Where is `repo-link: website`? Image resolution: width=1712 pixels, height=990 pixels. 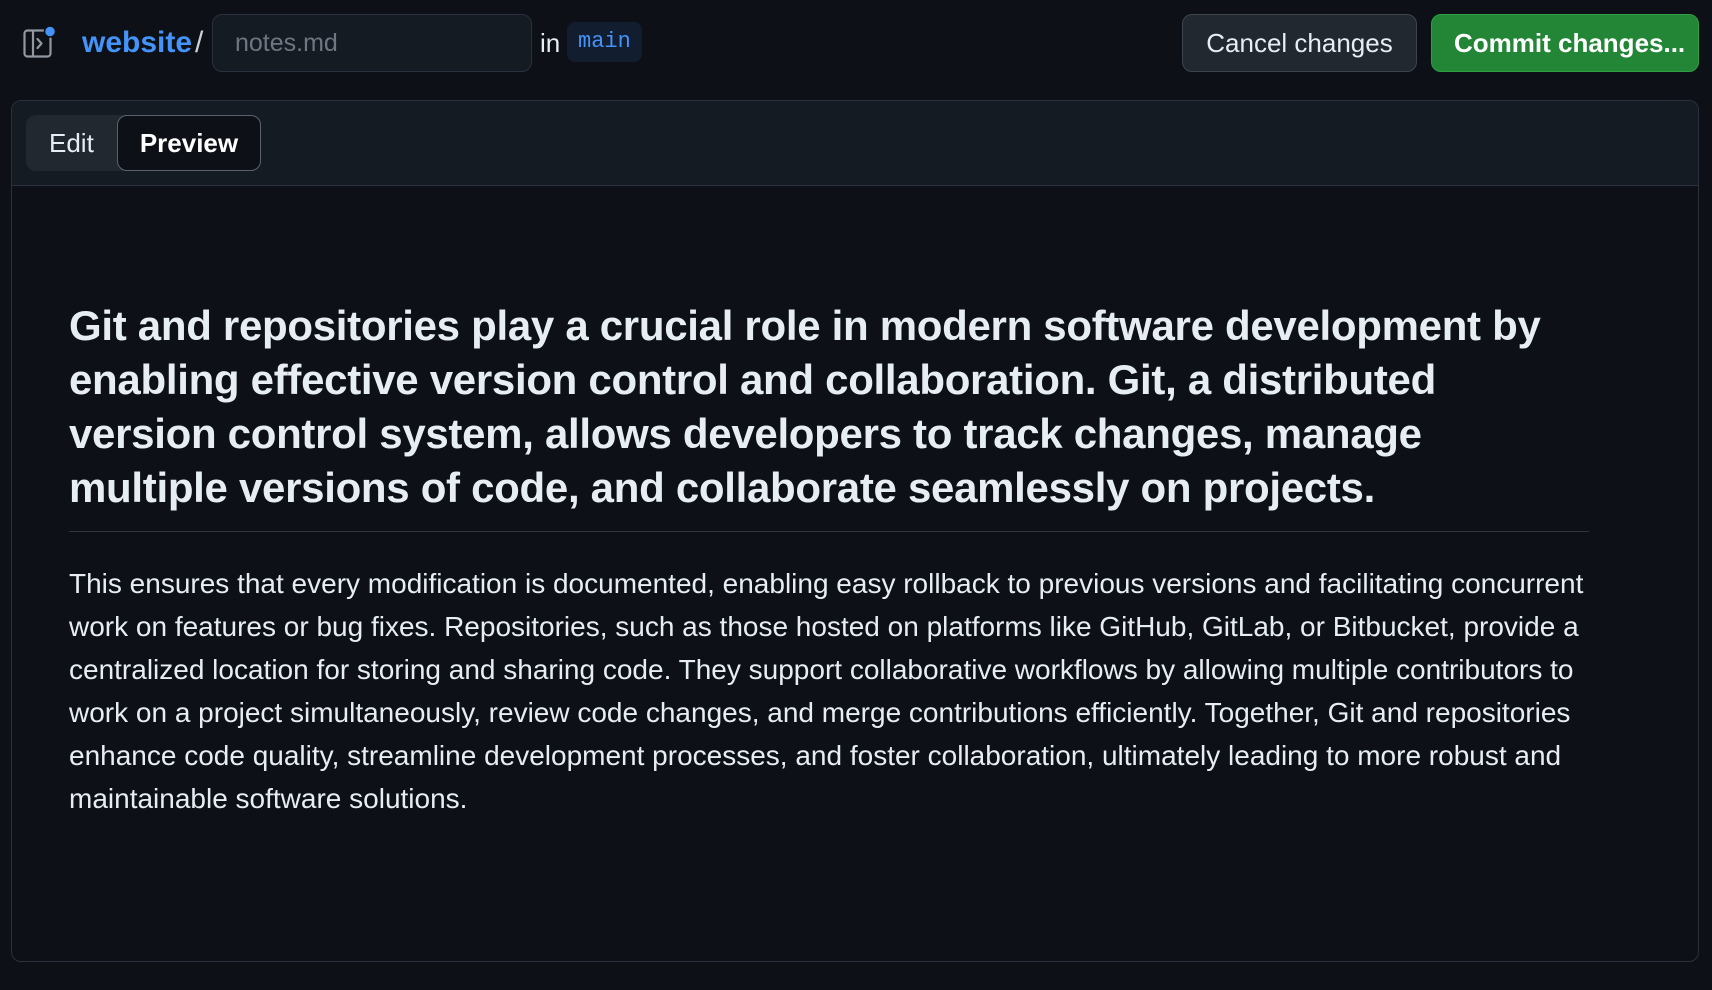
repo-link: website is located at coordinates (137, 43).